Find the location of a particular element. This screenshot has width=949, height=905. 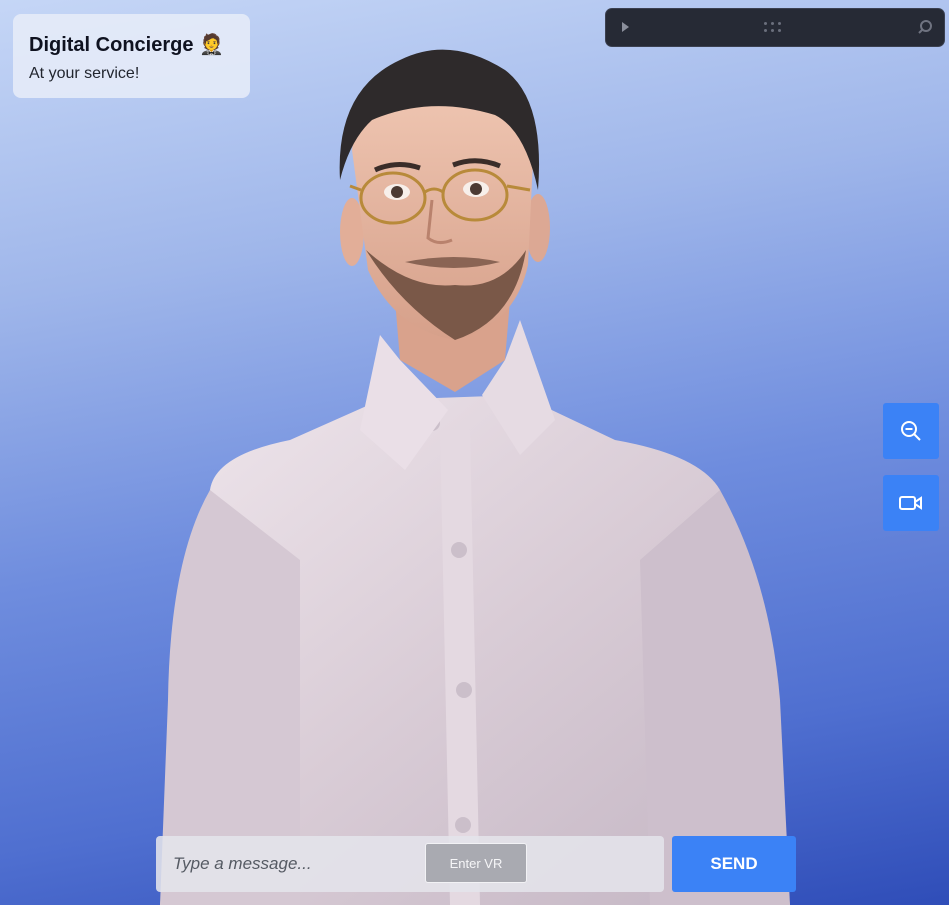

play-icon is located at coordinates (625, 27).